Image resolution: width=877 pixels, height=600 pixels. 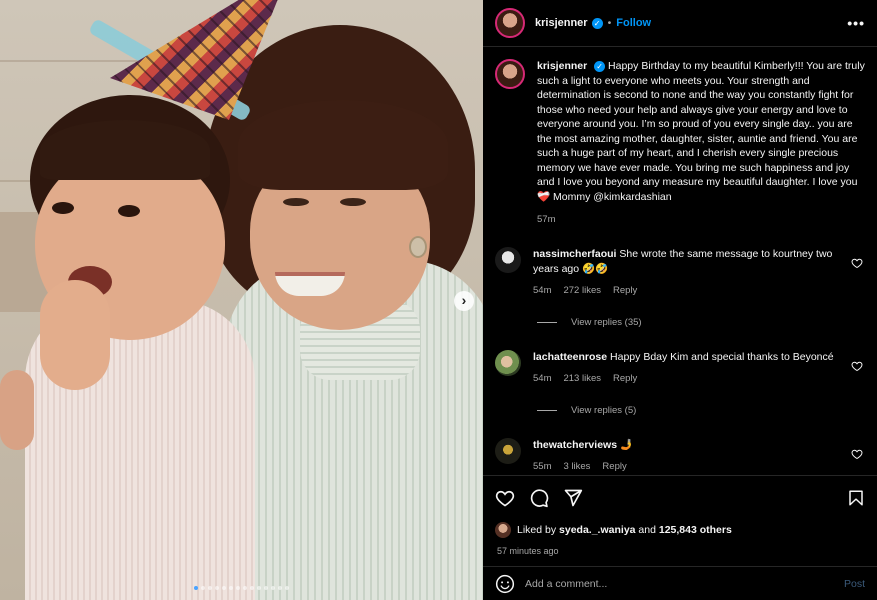 I want to click on add-comment-bar: Post, so click(x=680, y=583).